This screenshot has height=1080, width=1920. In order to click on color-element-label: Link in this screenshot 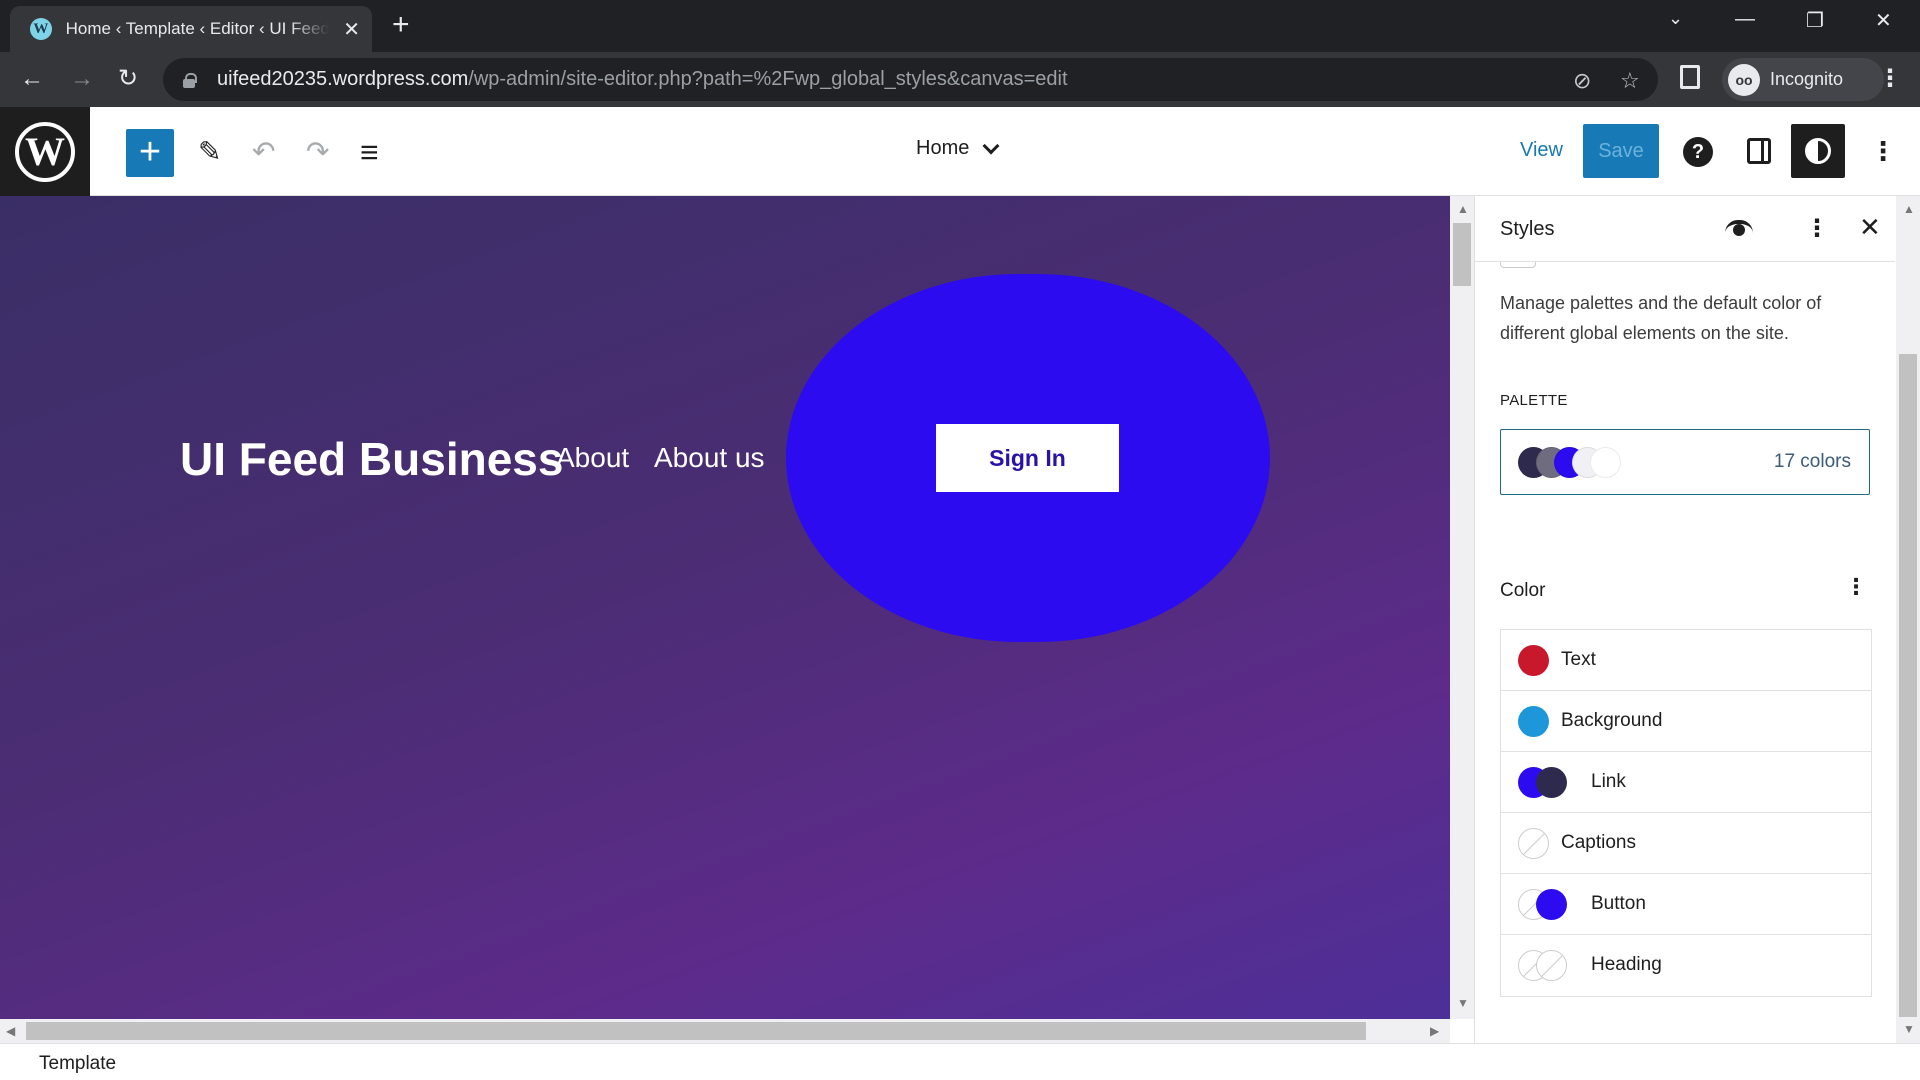, I will do `click(1608, 781)`.